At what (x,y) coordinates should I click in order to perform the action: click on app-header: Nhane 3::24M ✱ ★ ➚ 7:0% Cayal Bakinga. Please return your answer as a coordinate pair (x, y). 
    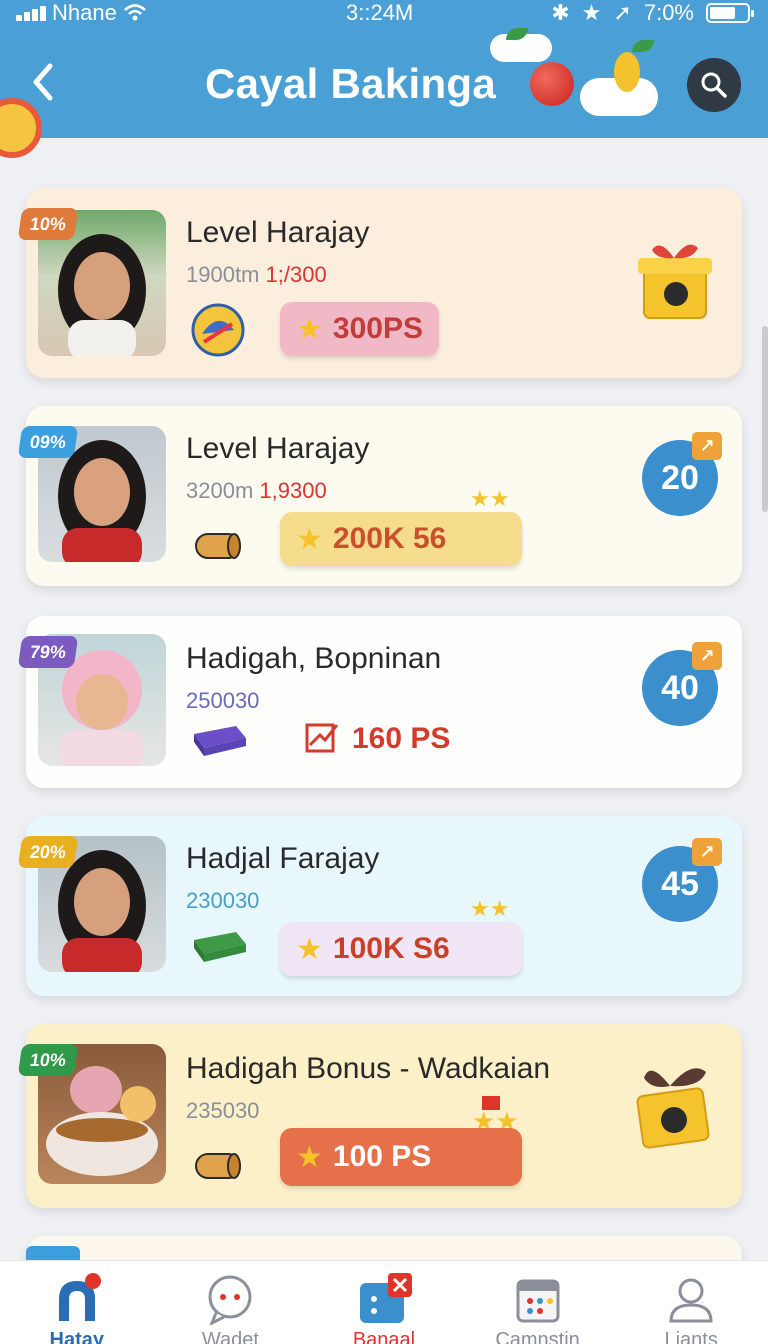
    Looking at the image, I should click on (384, 79).